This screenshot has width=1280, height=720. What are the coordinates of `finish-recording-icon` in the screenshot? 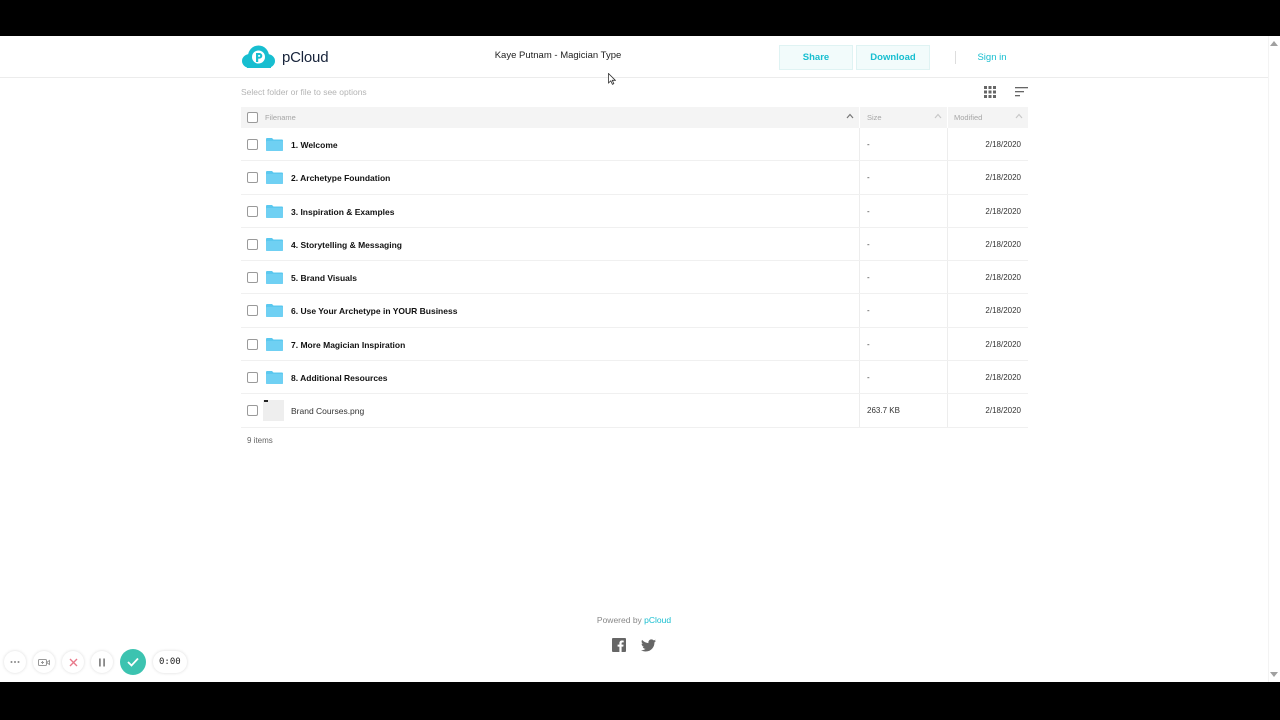 It's located at (133, 662).